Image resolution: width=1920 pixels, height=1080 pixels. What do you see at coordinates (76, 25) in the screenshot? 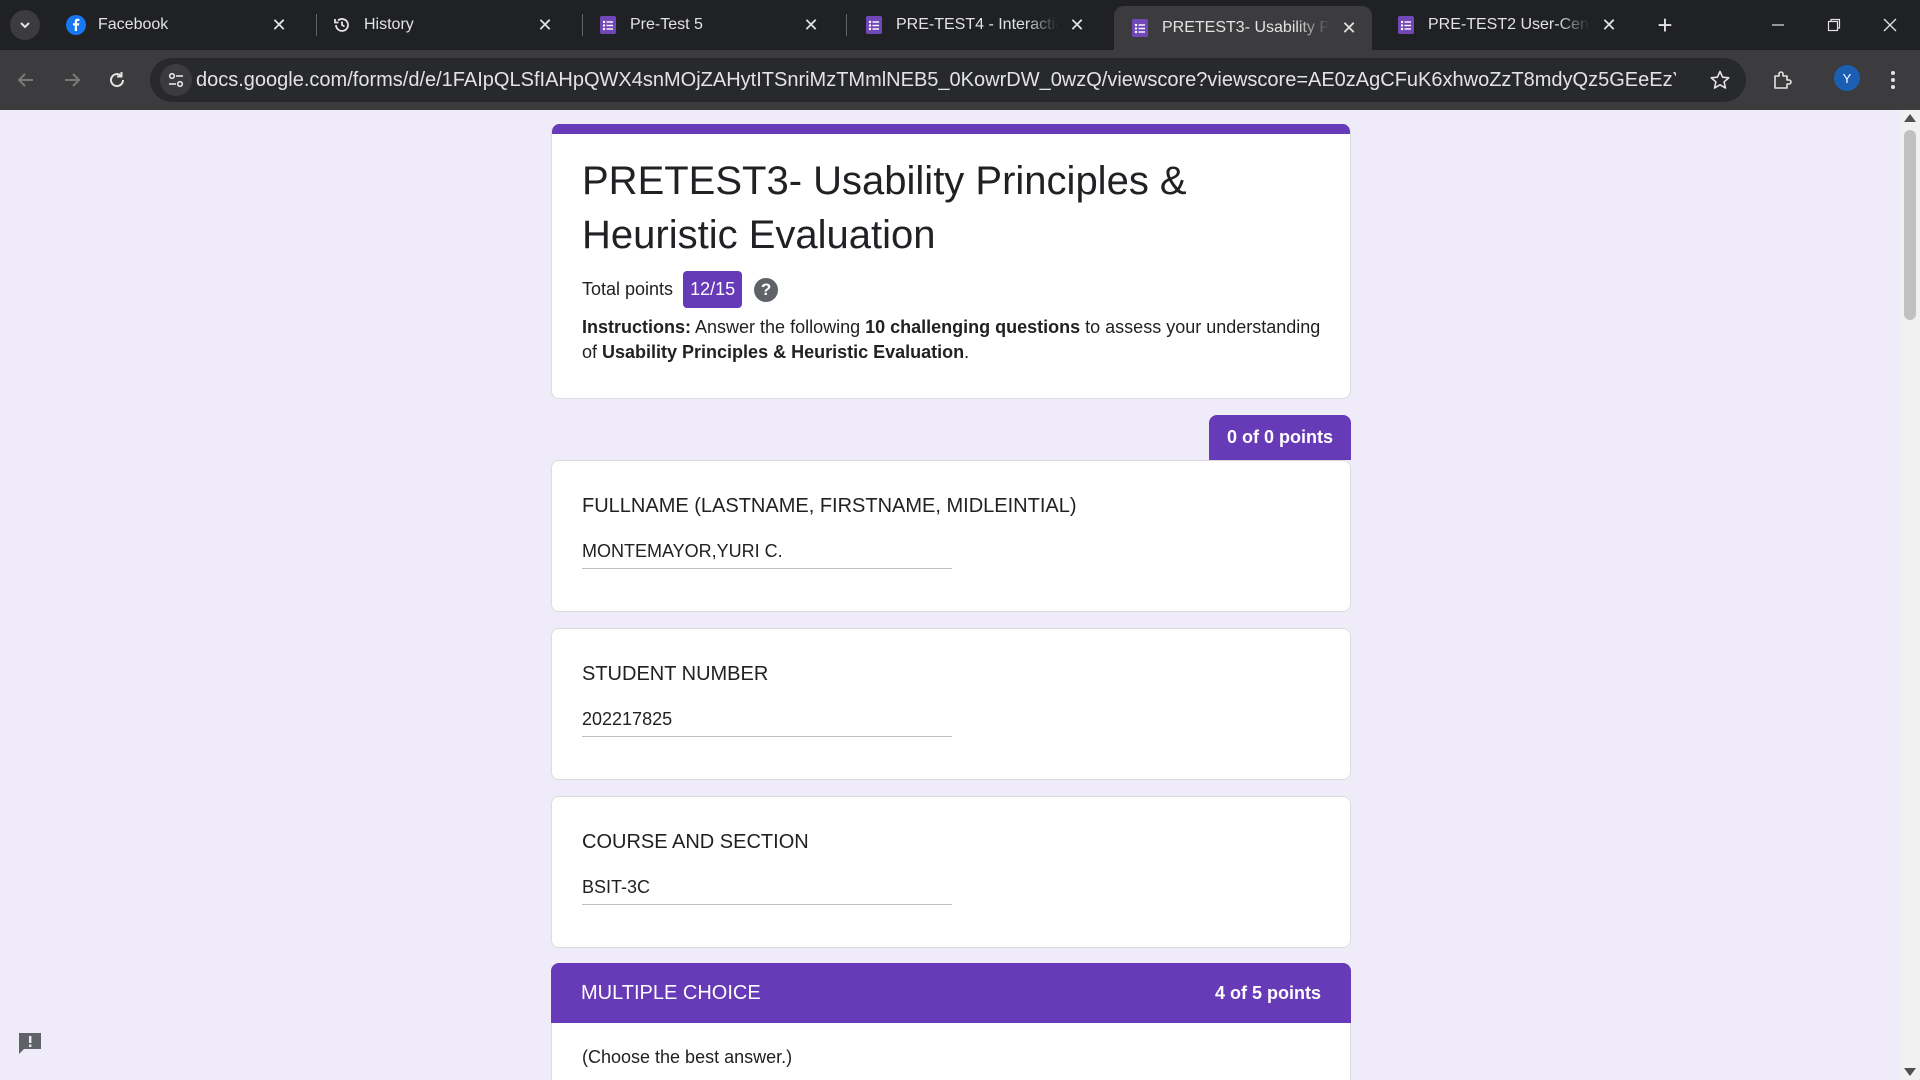
I see `facebook-icon` at bounding box center [76, 25].